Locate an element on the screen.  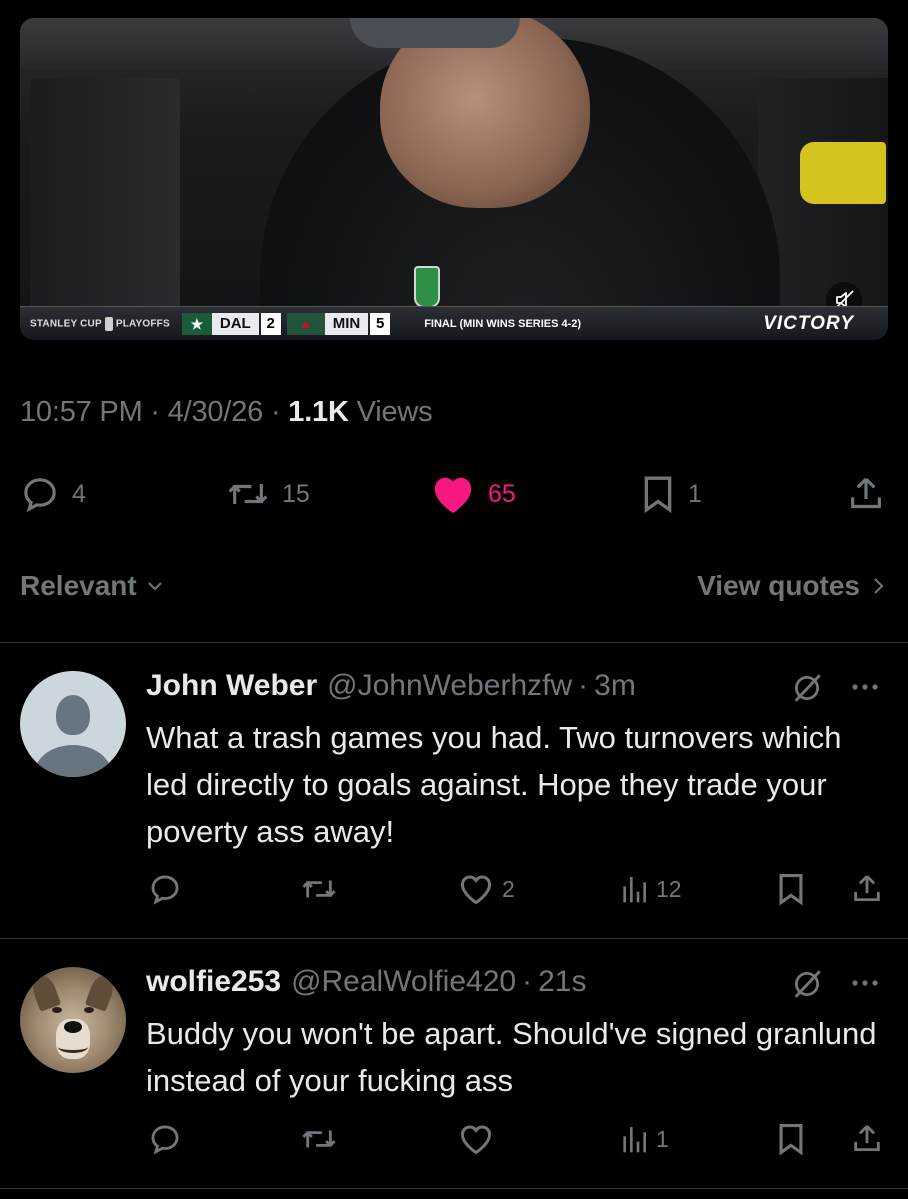
avatar-wolf-nose is located at coordinates (73, 1027).